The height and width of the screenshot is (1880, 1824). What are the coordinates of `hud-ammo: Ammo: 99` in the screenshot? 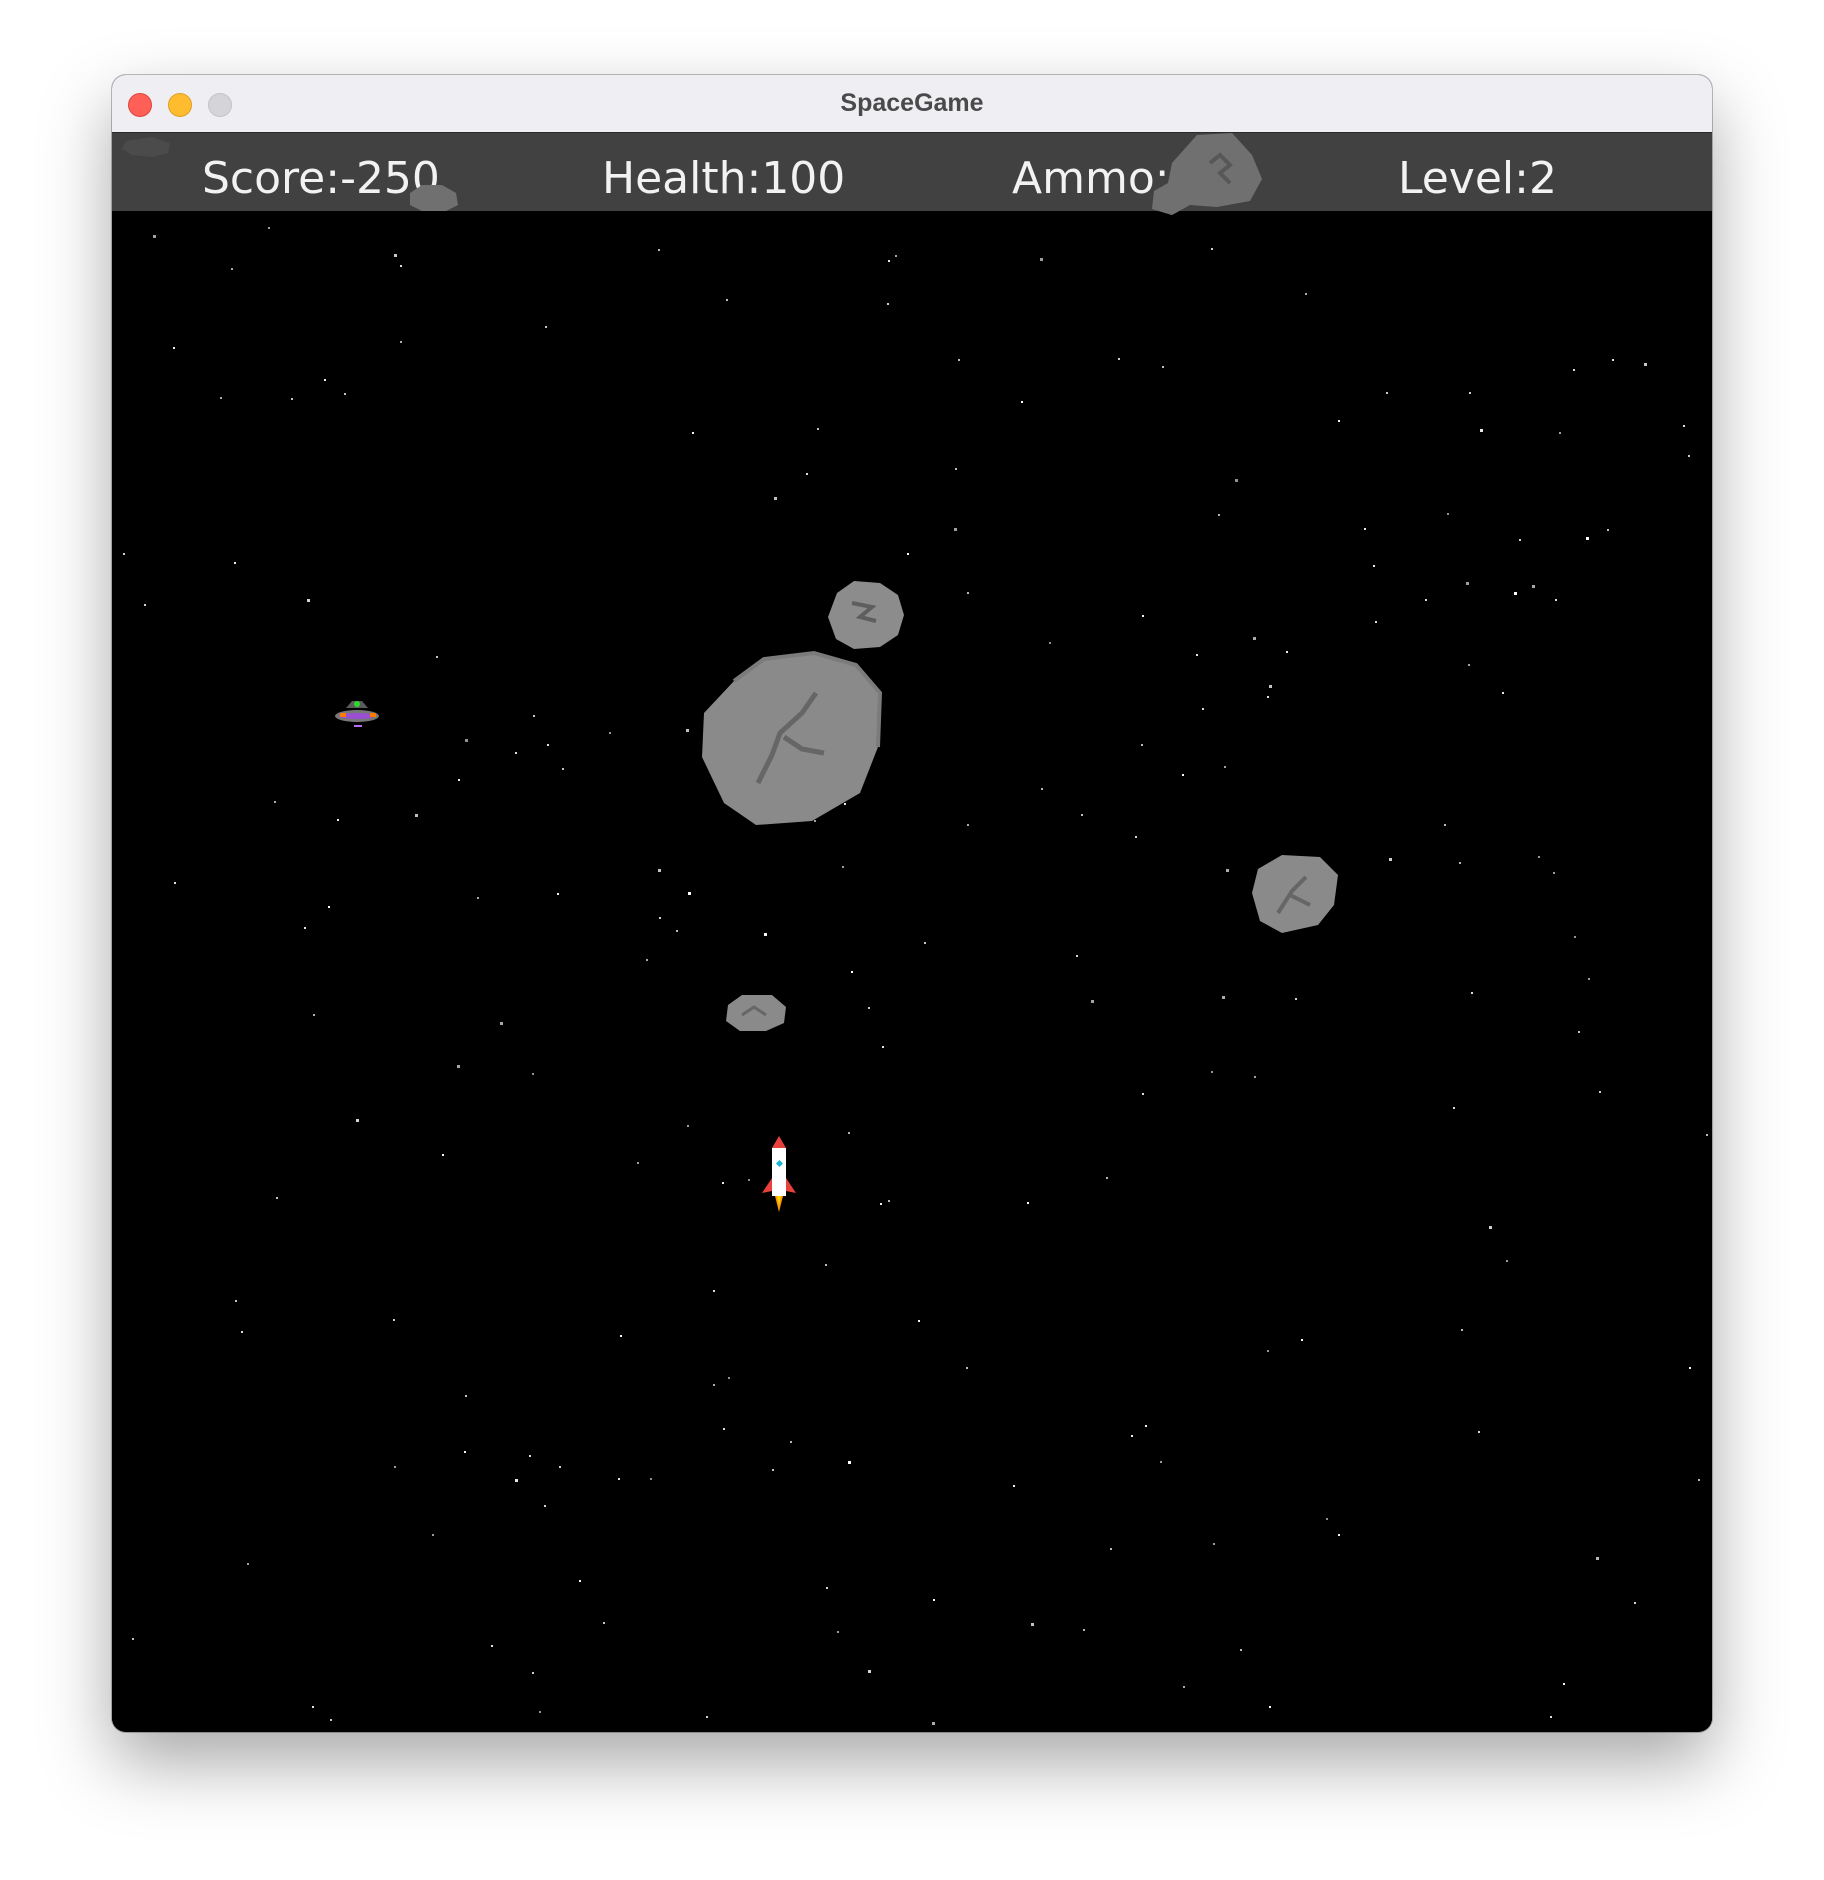 It's located at (1119, 179).